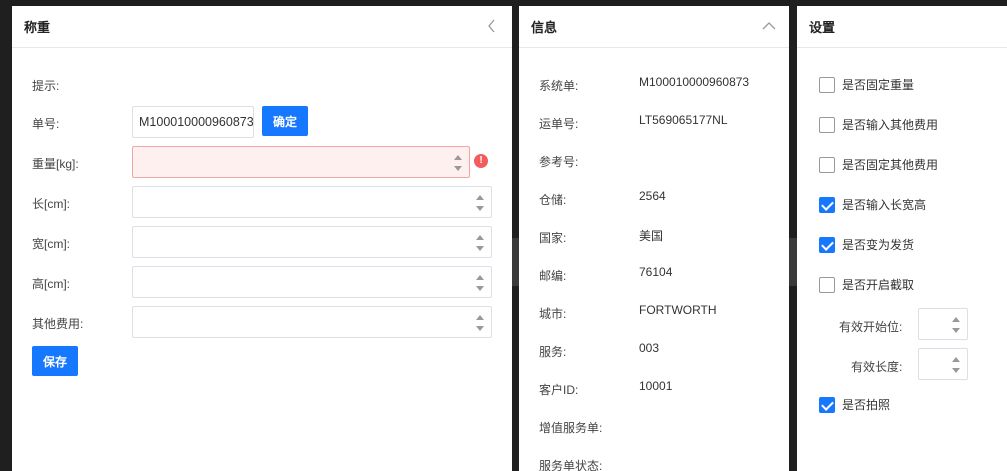 This screenshot has height=471, width=1007. Describe the element at coordinates (649, 348) in the screenshot. I see `info-row-value: 003` at that location.